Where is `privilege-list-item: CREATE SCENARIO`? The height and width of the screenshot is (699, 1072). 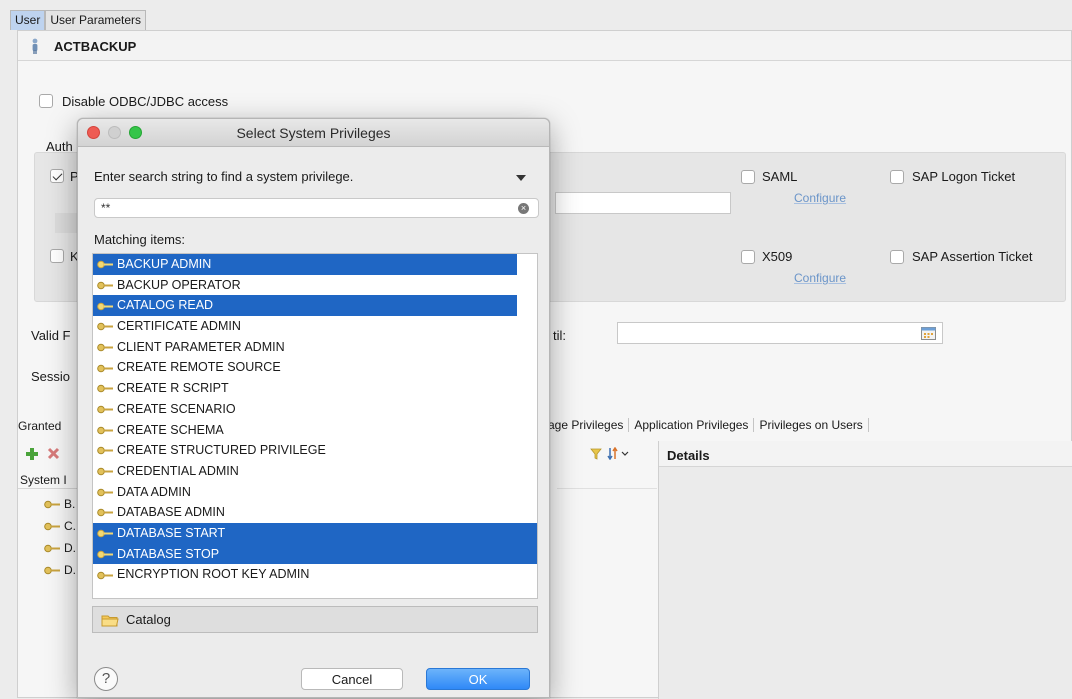
privilege-list-item: CREATE SCENARIO is located at coordinates (315, 409).